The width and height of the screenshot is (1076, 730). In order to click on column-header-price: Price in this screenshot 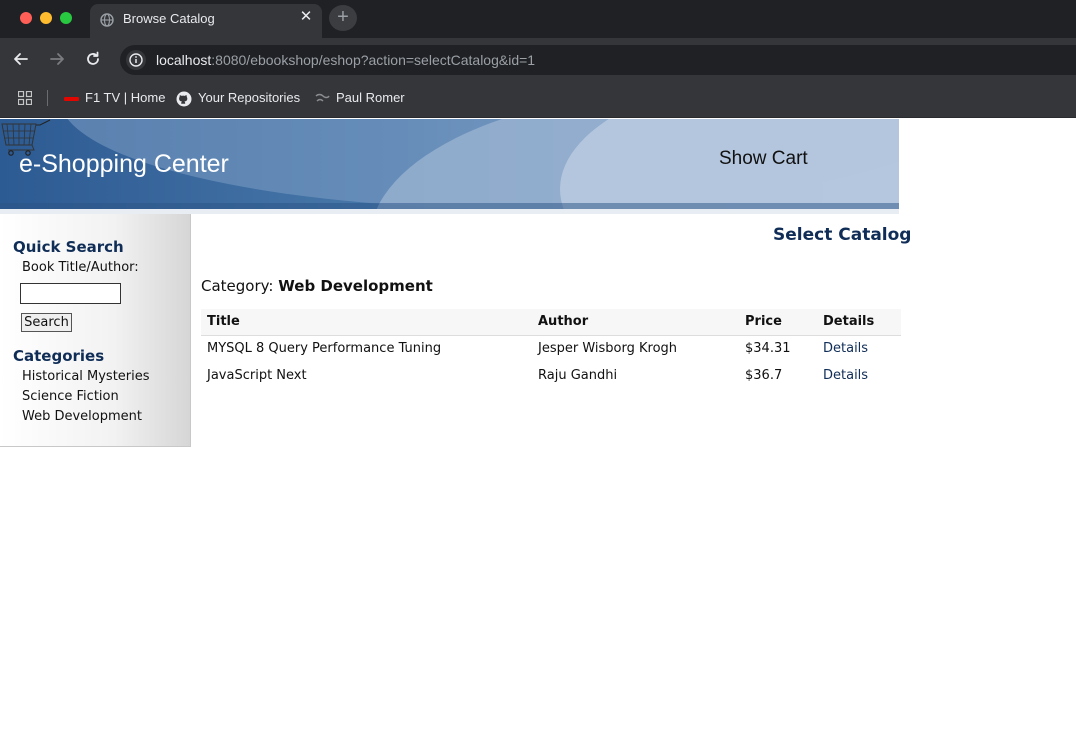, I will do `click(778, 322)`.